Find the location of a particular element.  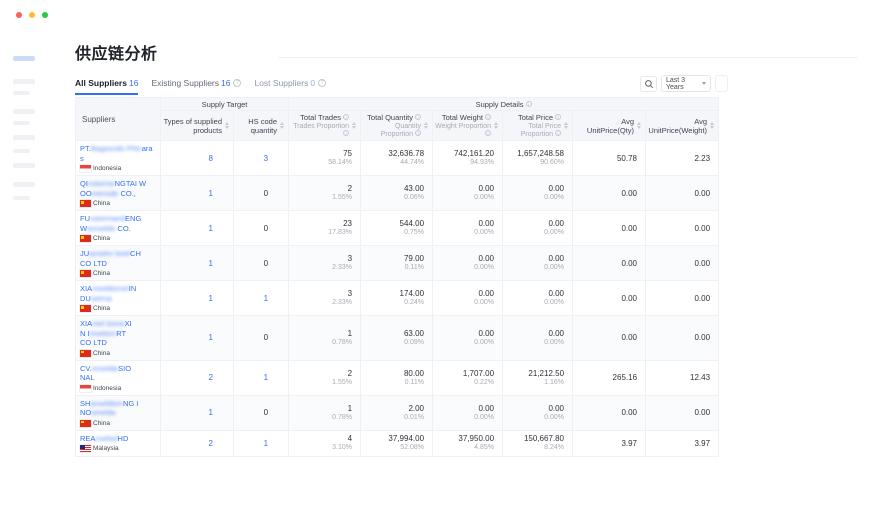

column-header-types-of-products: Types of supplied products is located at coordinates (197, 125).